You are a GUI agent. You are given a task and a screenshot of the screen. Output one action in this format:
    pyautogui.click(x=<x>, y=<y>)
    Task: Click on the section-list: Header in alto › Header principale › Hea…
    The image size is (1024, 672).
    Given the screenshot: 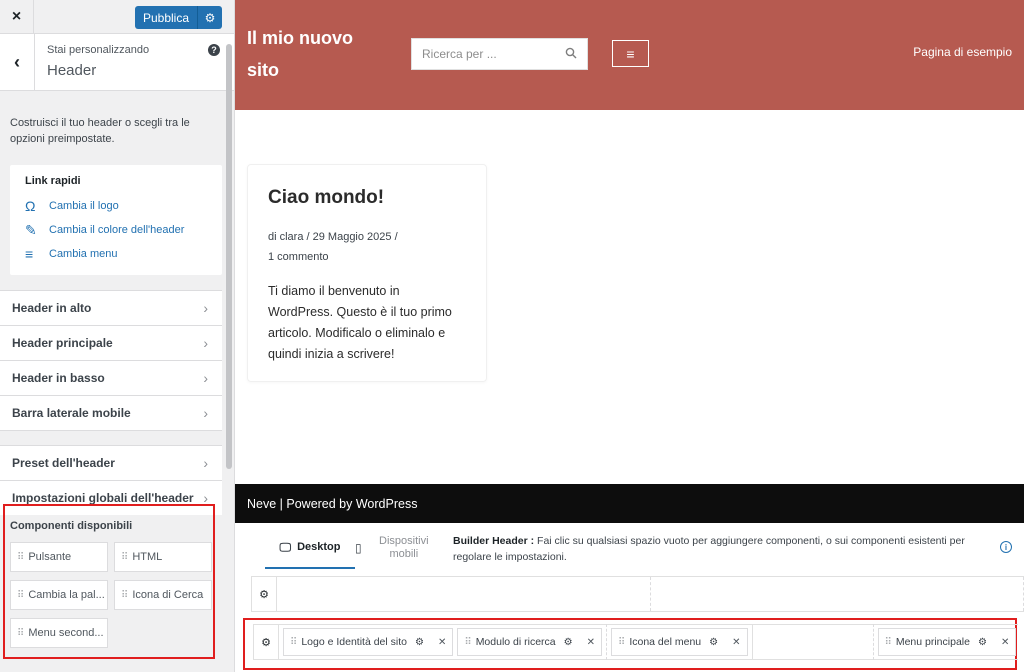 What is the action you would take?
    pyautogui.click(x=117, y=402)
    